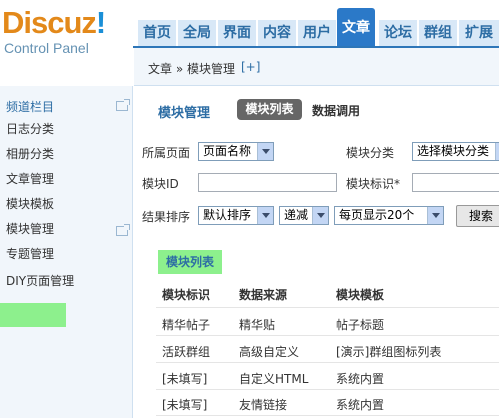 The image size is (499, 418). I want to click on sidebar-item-block-manage: 模块管理, so click(30, 229).